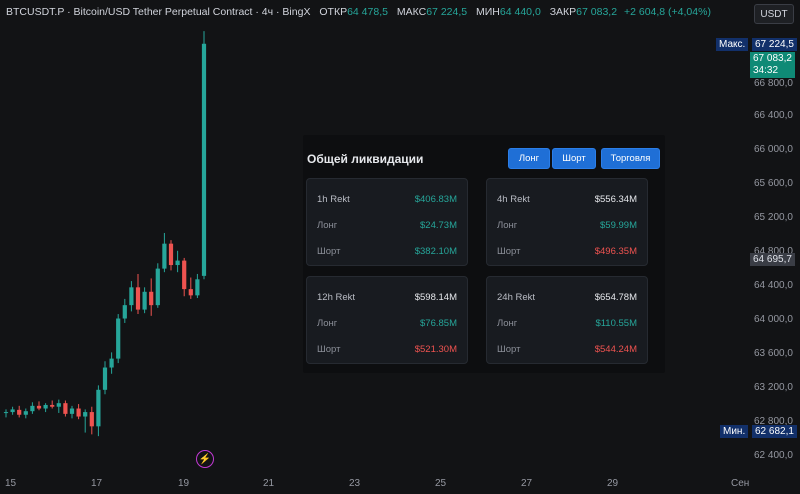 This screenshot has width=800, height=494. What do you see at coordinates (520, 12) in the screenshot?
I see `low-value: 64 440,0` at bounding box center [520, 12].